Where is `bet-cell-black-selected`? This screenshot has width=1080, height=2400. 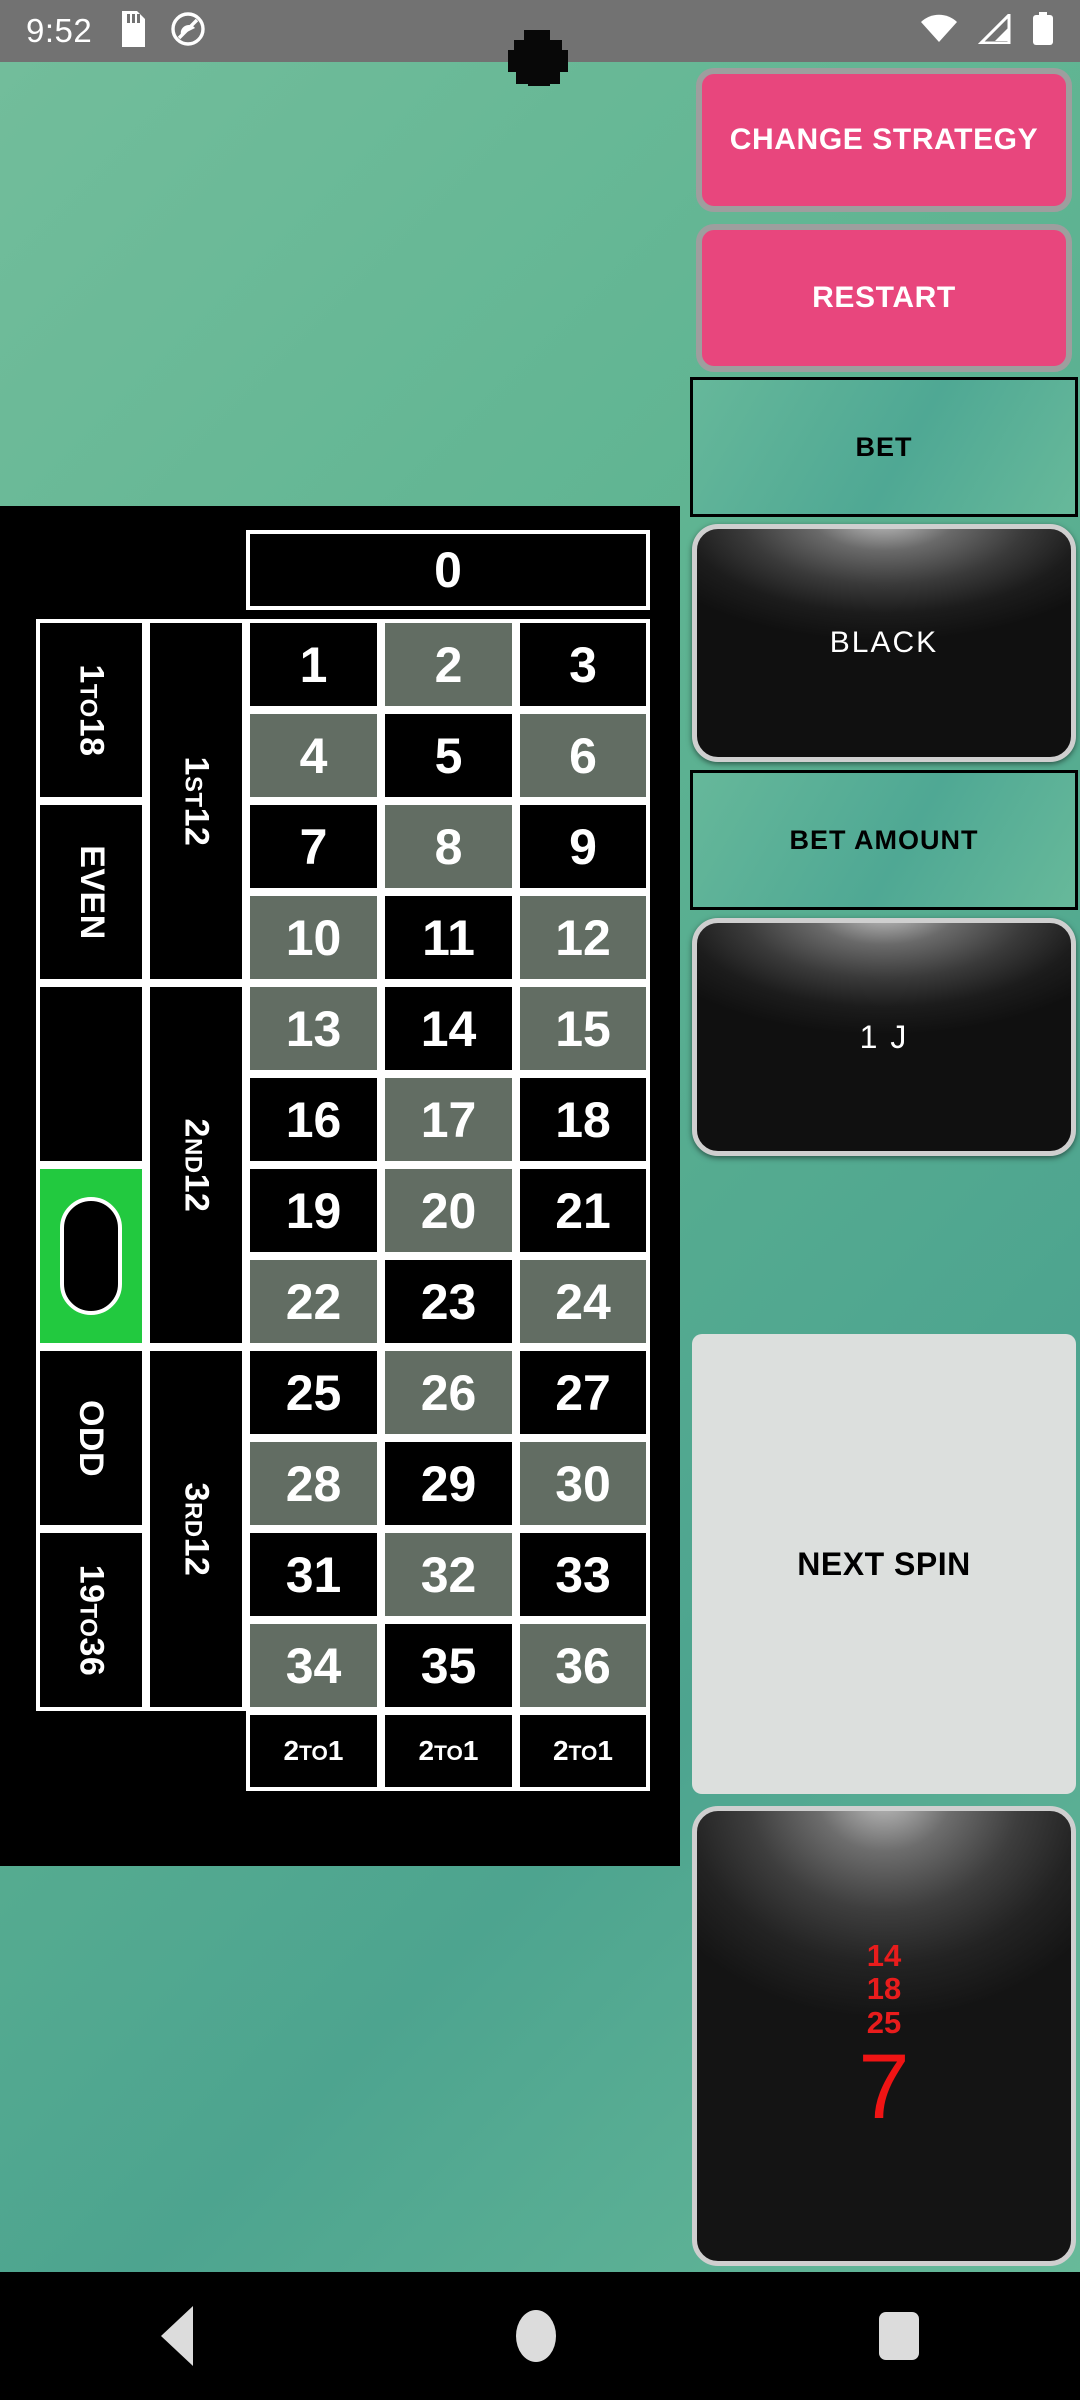
bet-cell-black-selected is located at coordinates (91, 1256).